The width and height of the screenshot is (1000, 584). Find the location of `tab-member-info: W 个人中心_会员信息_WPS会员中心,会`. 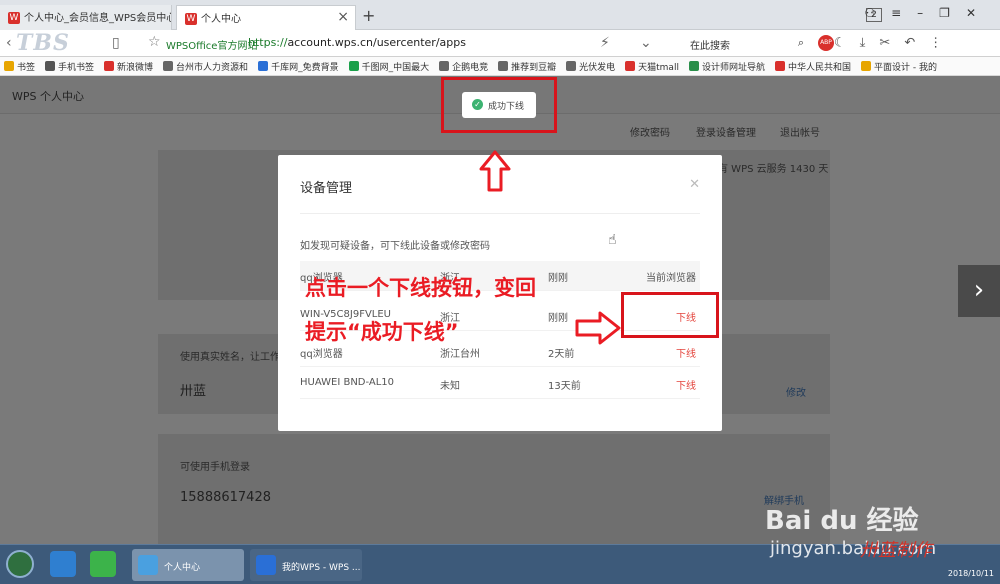

tab-member-info: W 个人中心_会员信息_WPS会员中心,会 is located at coordinates (86, 17).